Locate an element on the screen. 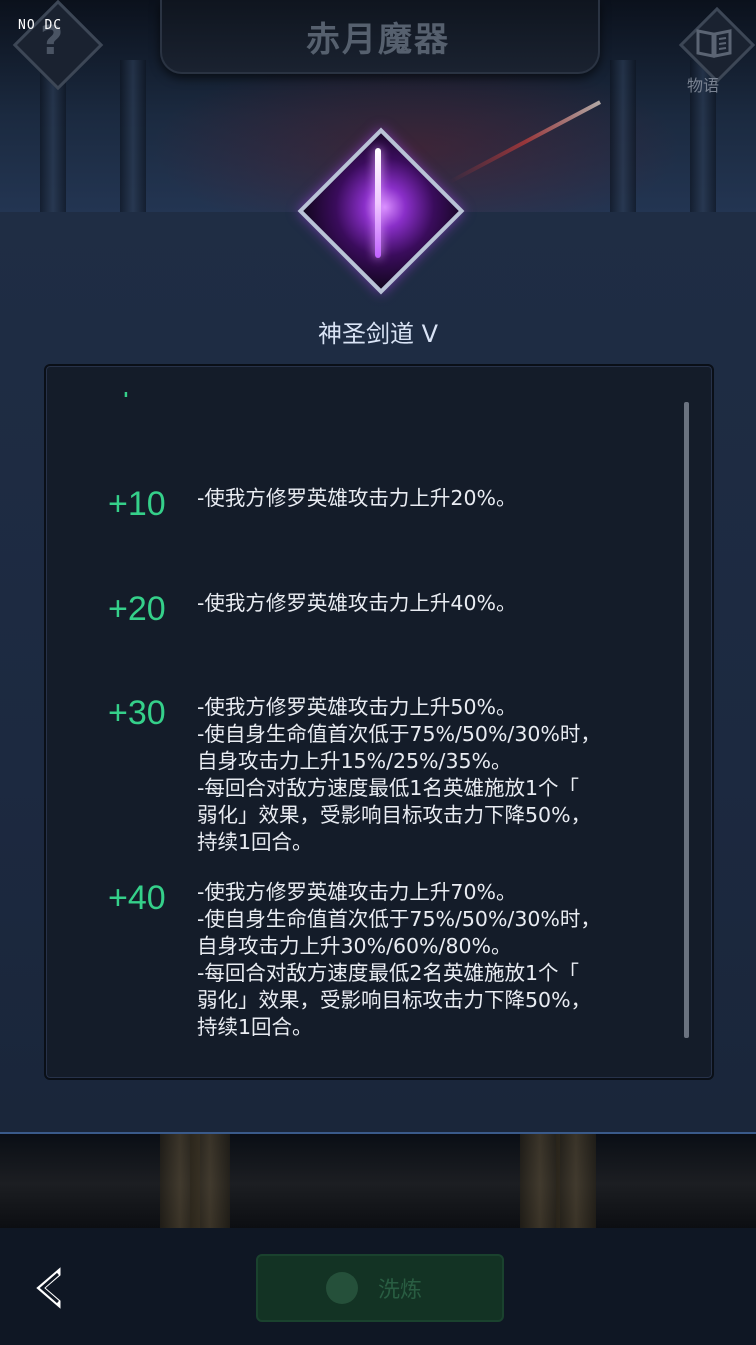 The image size is (756, 1345). level-description: -使我方修罗英雄攻击力上升40%。 is located at coordinates (357, 603).